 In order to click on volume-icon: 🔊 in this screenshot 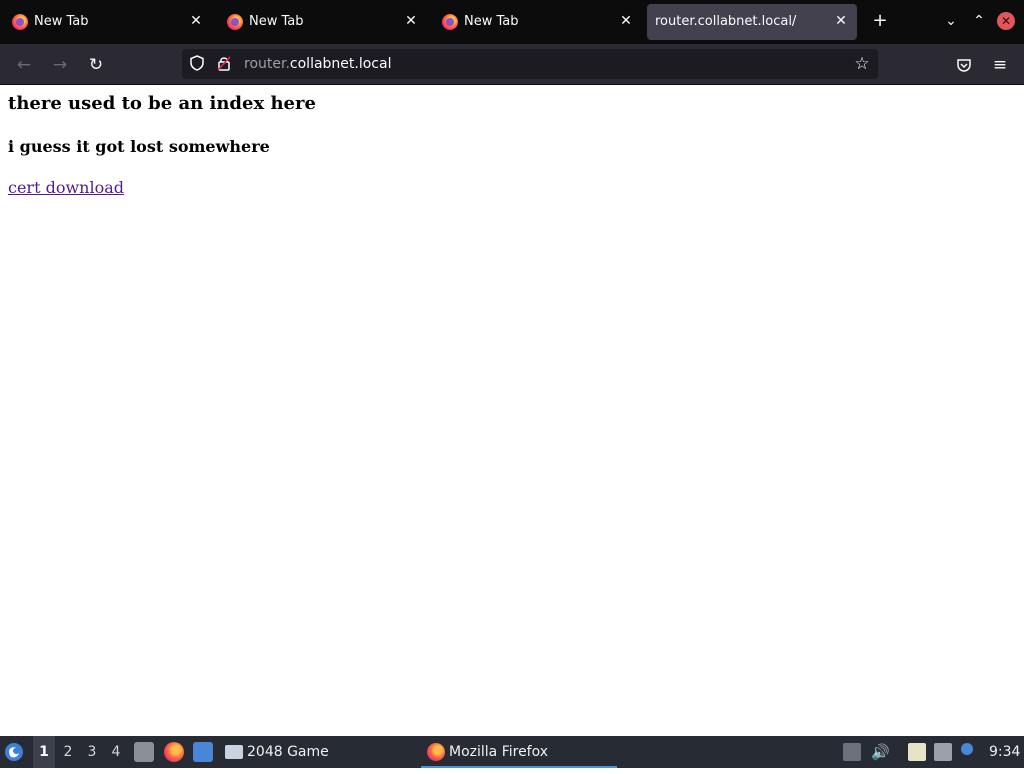, I will do `click(880, 752)`.